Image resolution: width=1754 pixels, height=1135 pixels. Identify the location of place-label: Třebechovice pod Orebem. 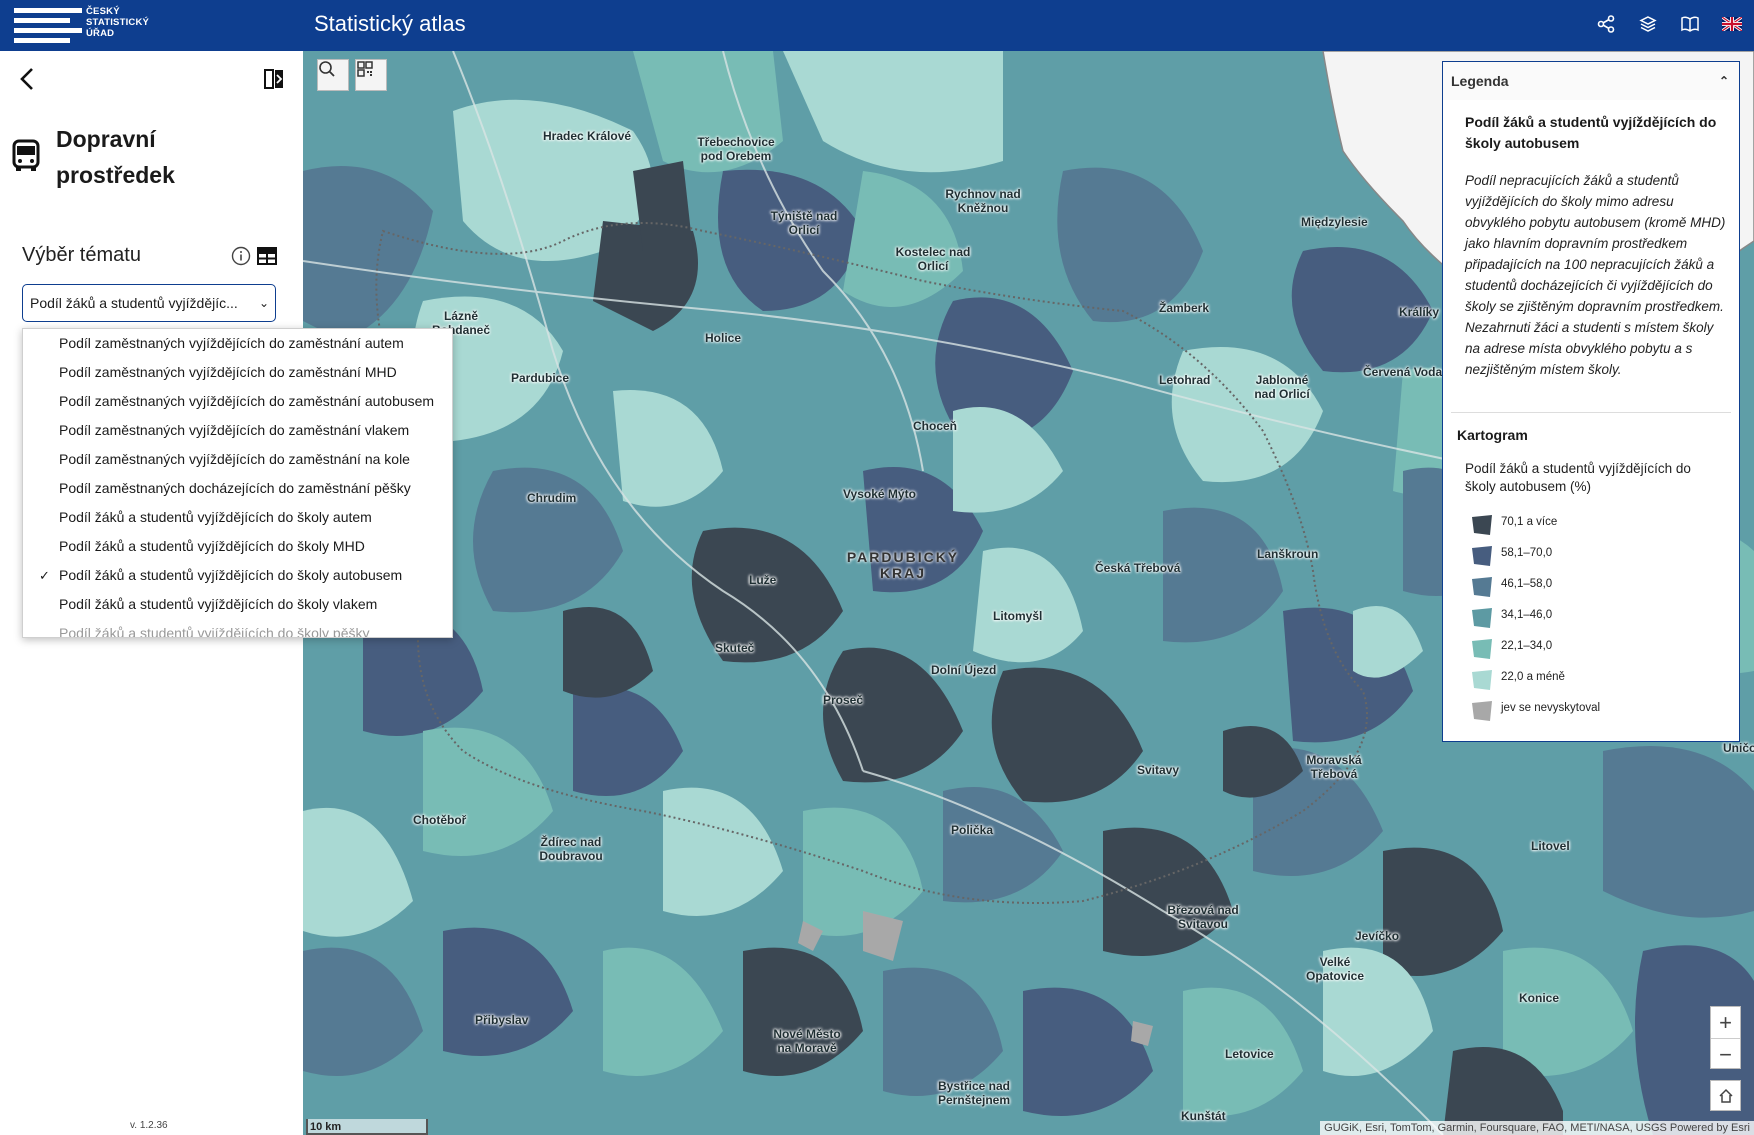
(736, 149).